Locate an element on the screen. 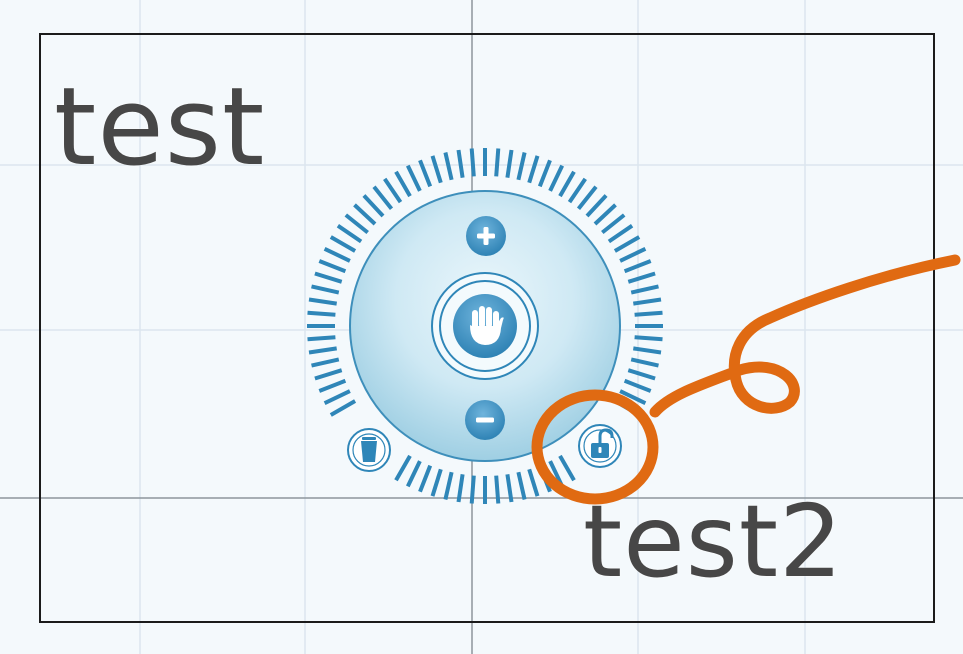 This screenshot has height=654, width=963. pan-button is located at coordinates (485, 326).